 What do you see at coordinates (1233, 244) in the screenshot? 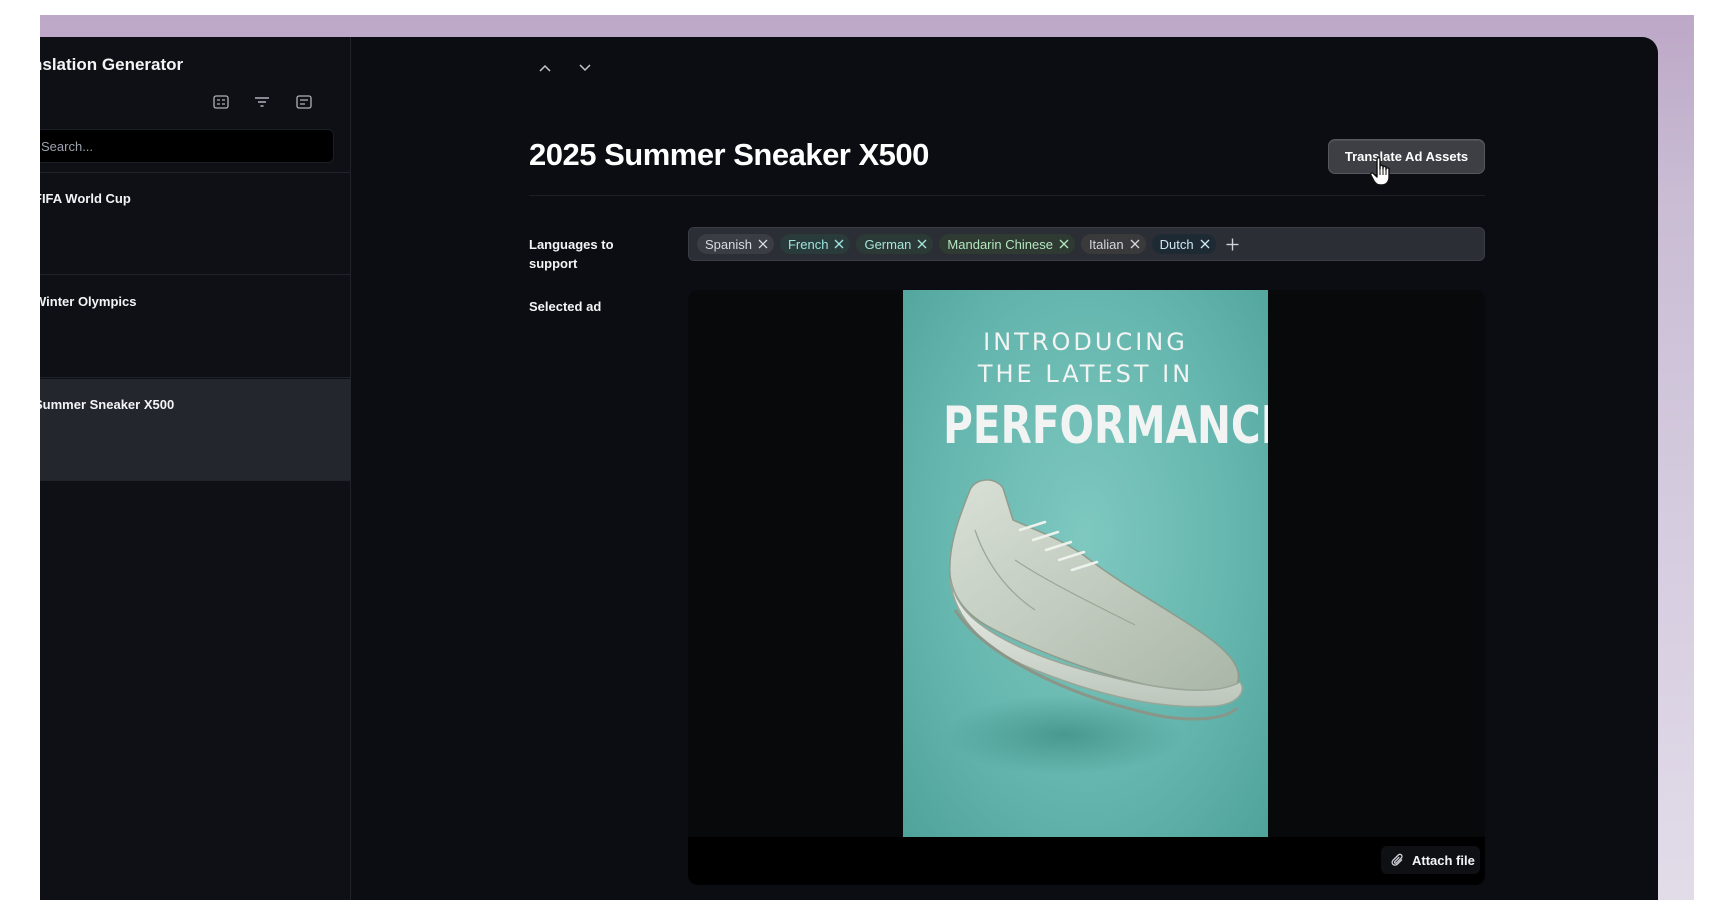
I see `add-language-icon` at bounding box center [1233, 244].